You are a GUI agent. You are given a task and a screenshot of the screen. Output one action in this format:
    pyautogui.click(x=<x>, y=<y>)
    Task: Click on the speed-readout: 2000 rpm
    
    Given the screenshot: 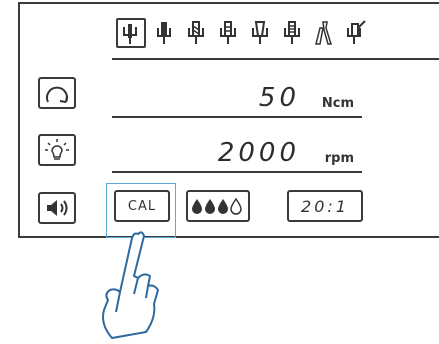 What is the action you would take?
    pyautogui.click(x=237, y=154)
    